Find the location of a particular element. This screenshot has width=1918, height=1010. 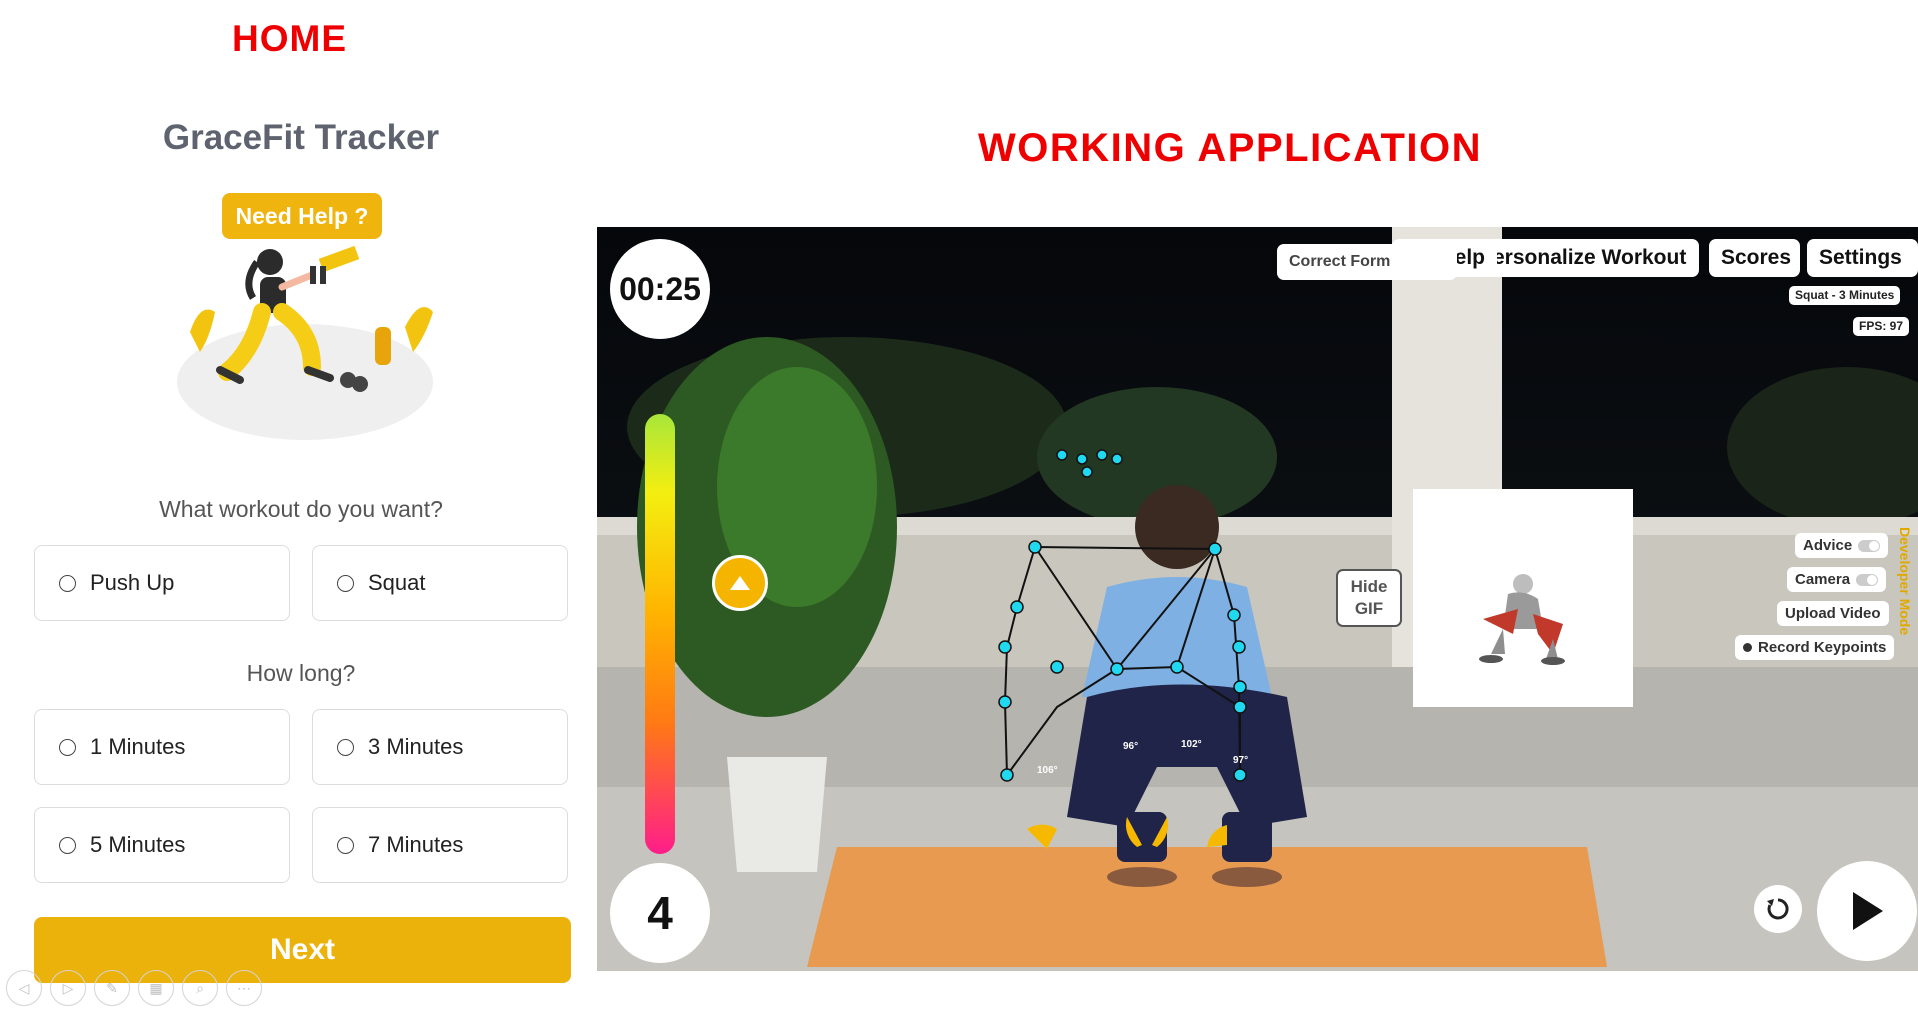

workout-illustration is located at coordinates (305, 342).